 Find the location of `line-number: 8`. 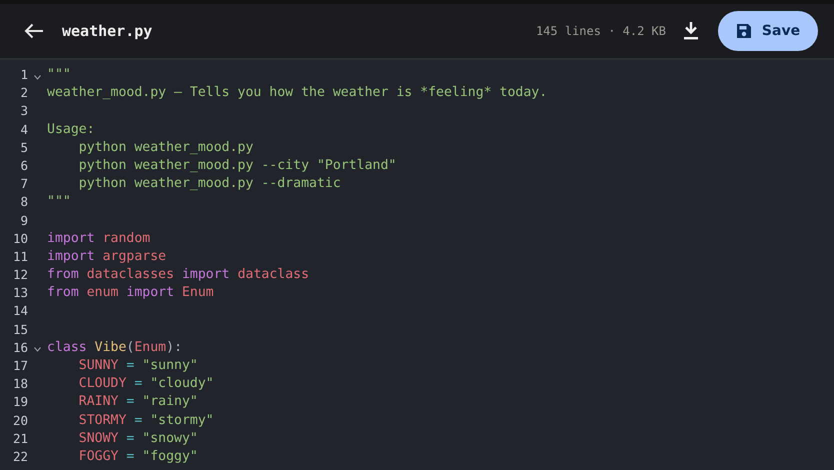

line-number: 8 is located at coordinates (23, 202).